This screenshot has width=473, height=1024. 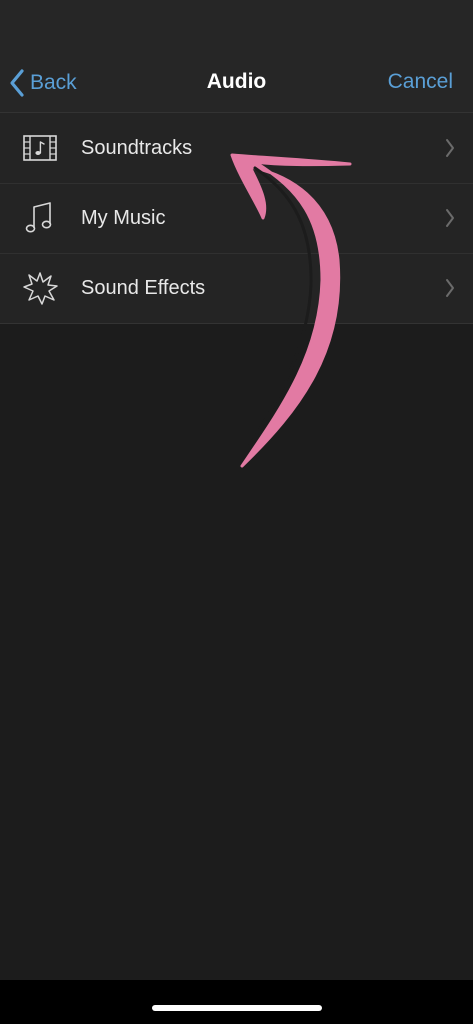 I want to click on starburst-icon, so click(x=40, y=288).